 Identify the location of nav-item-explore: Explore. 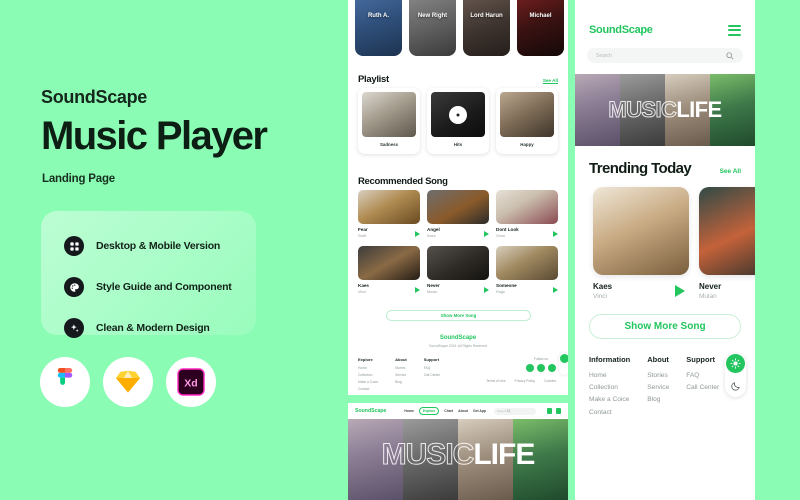
(429, 411).